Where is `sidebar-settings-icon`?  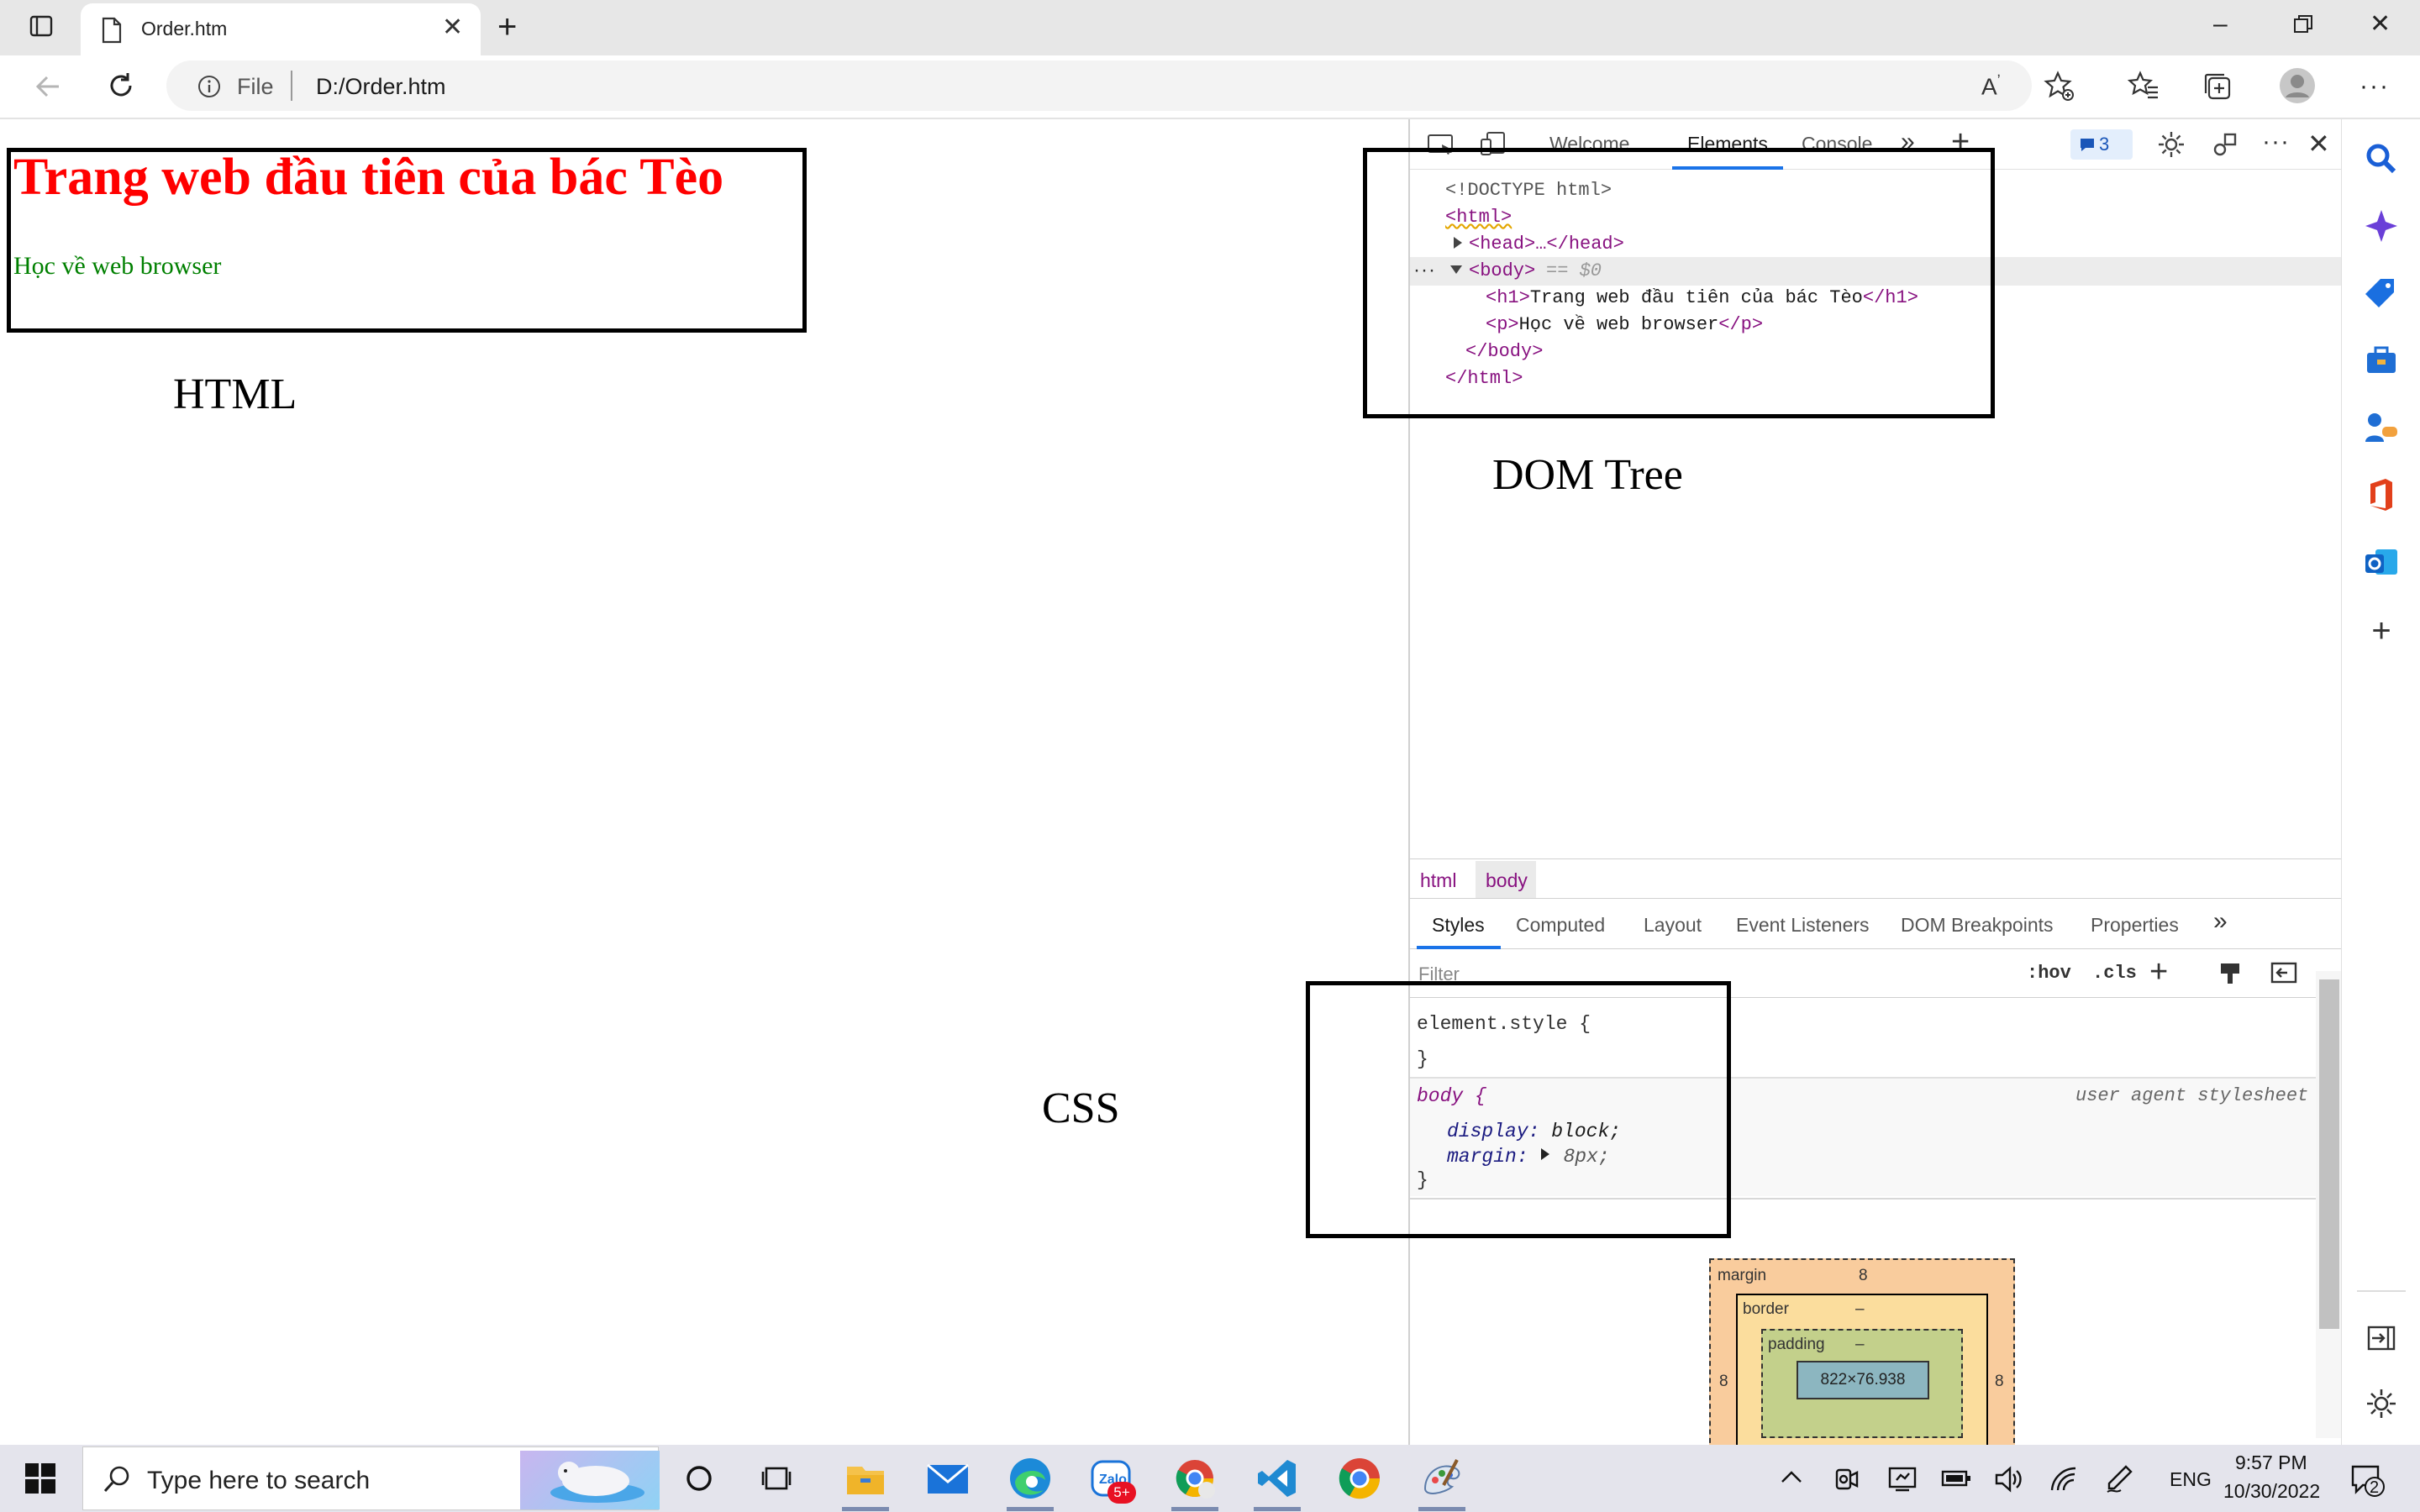
sidebar-settings-icon is located at coordinates (2382, 1403).